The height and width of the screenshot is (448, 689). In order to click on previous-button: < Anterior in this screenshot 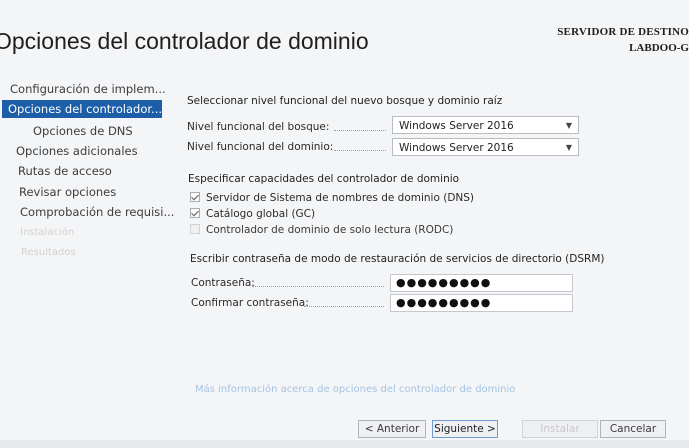, I will do `click(392, 429)`.